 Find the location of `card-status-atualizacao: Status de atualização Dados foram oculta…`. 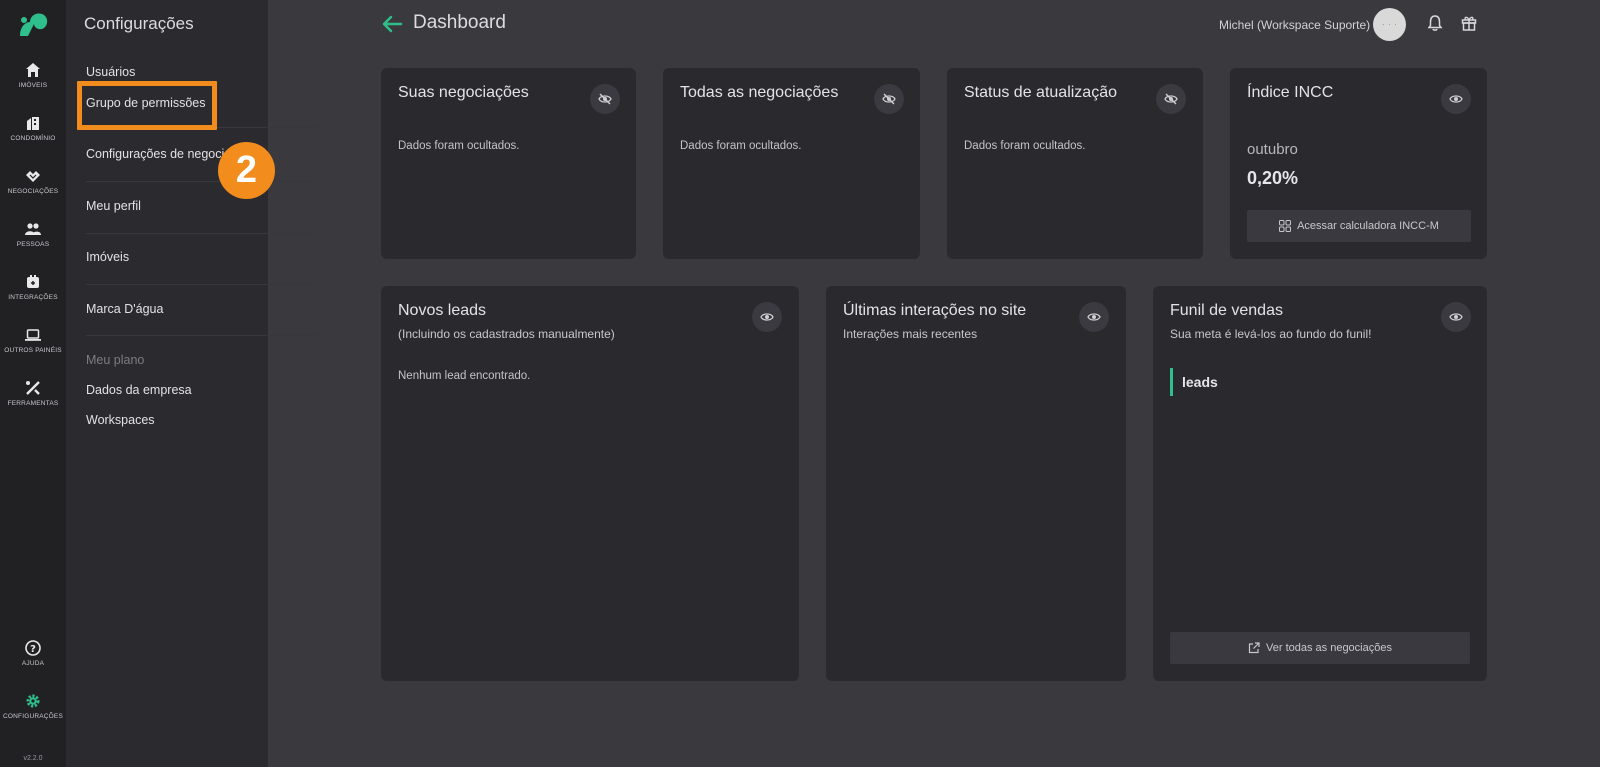

card-status-atualizacao: Status de atualização Dados foram oculta… is located at coordinates (1075, 163).